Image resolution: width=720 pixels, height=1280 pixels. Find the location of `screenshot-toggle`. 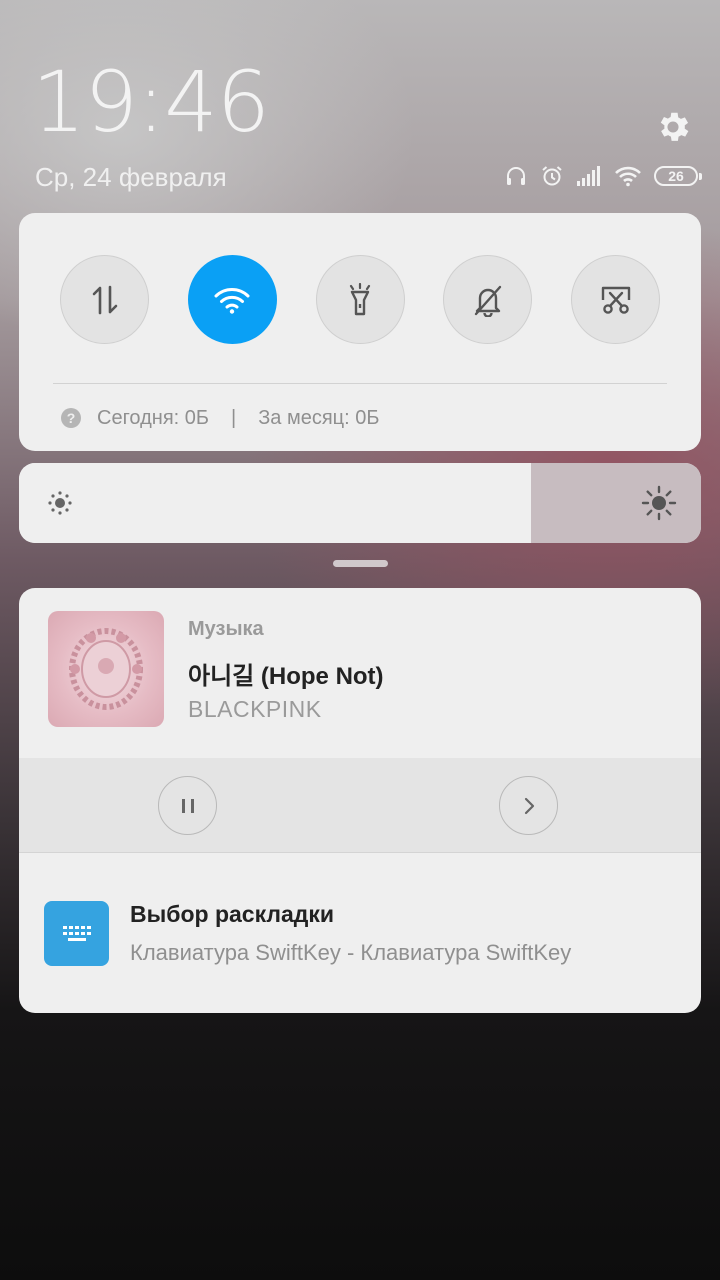

screenshot-toggle is located at coordinates (615, 299).